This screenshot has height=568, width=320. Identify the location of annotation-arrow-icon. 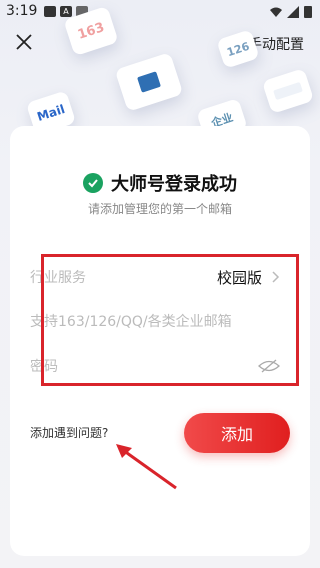
(146, 467).